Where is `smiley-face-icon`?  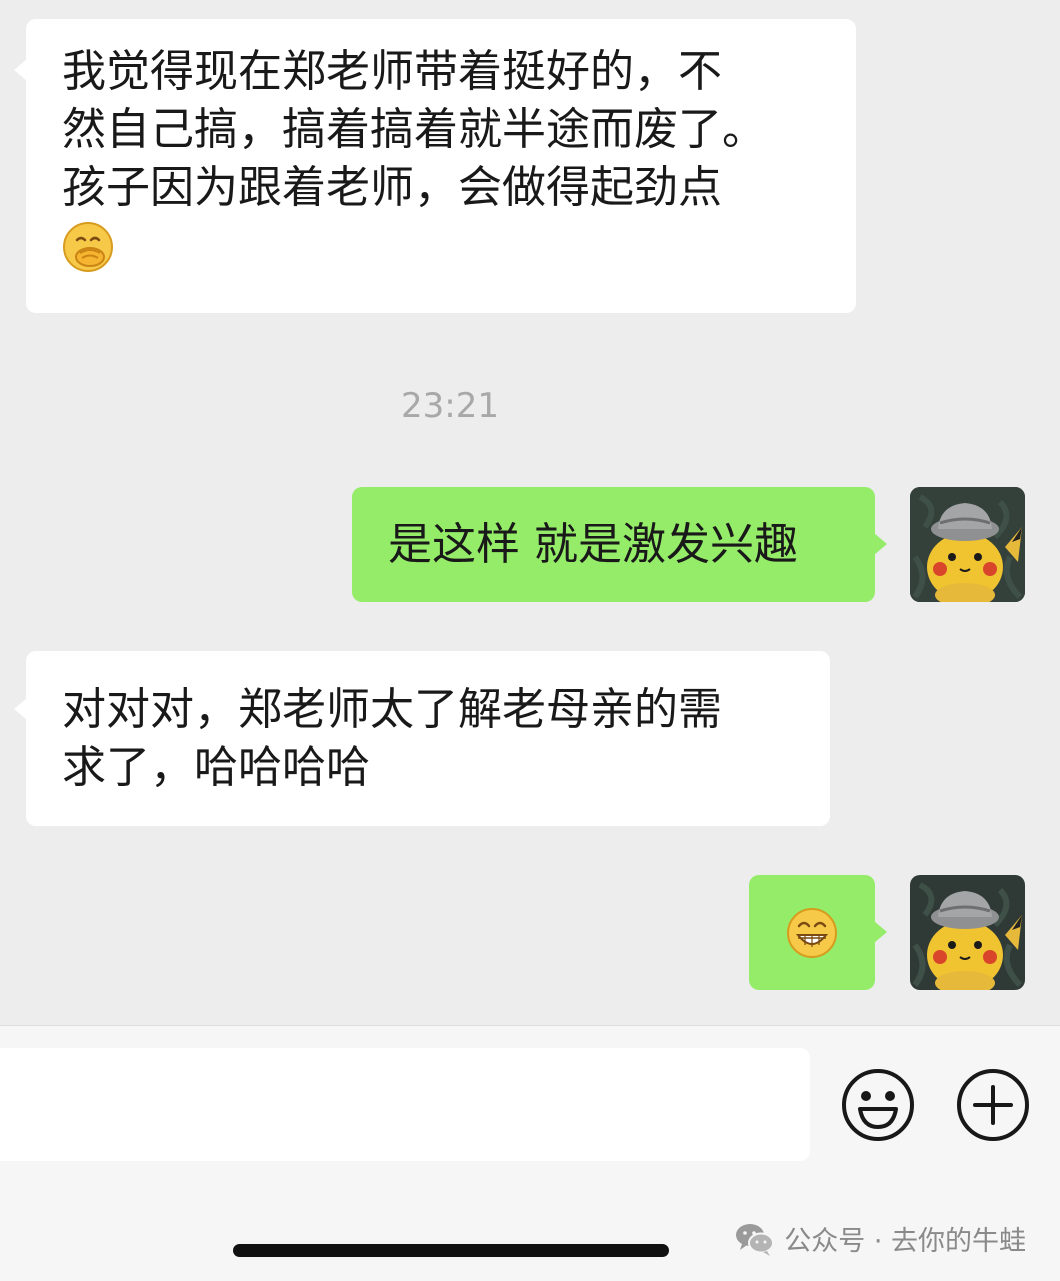
smiley-face-icon is located at coordinates (878, 1105).